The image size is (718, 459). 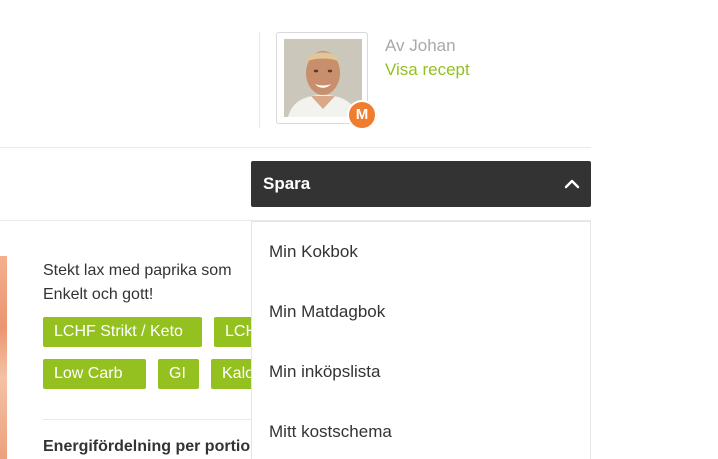 I want to click on menu-item-min-kokbok: Min Kokbok, so click(x=421, y=252).